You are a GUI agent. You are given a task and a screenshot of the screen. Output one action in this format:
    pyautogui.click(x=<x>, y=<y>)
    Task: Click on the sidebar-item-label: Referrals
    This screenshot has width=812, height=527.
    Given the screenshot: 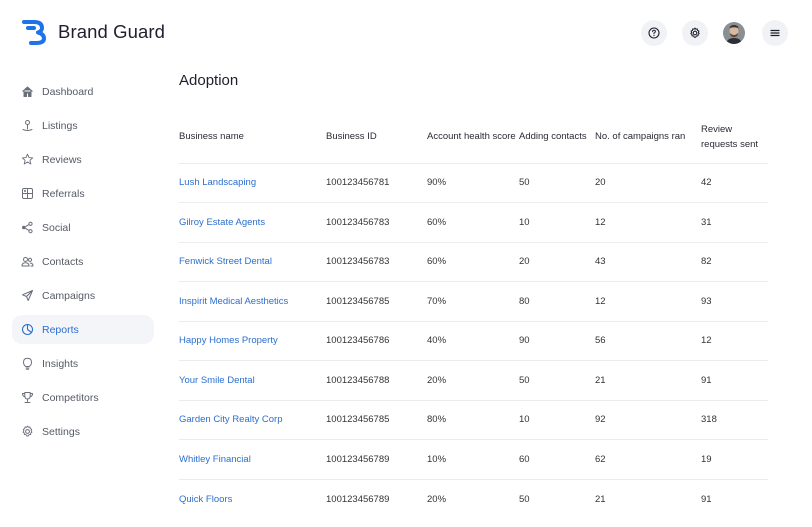 What is the action you would take?
    pyautogui.click(x=63, y=193)
    